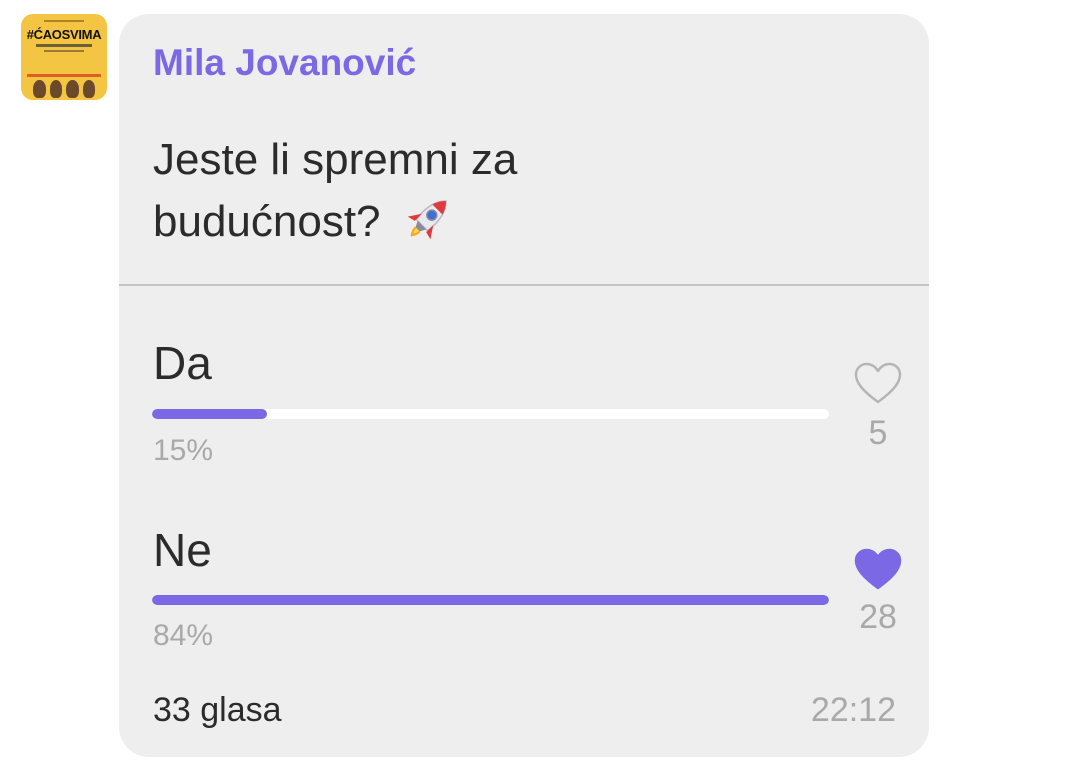 This screenshot has width=1080, height=769. What do you see at coordinates (878, 383) in the screenshot?
I see `heart-outline-icon` at bounding box center [878, 383].